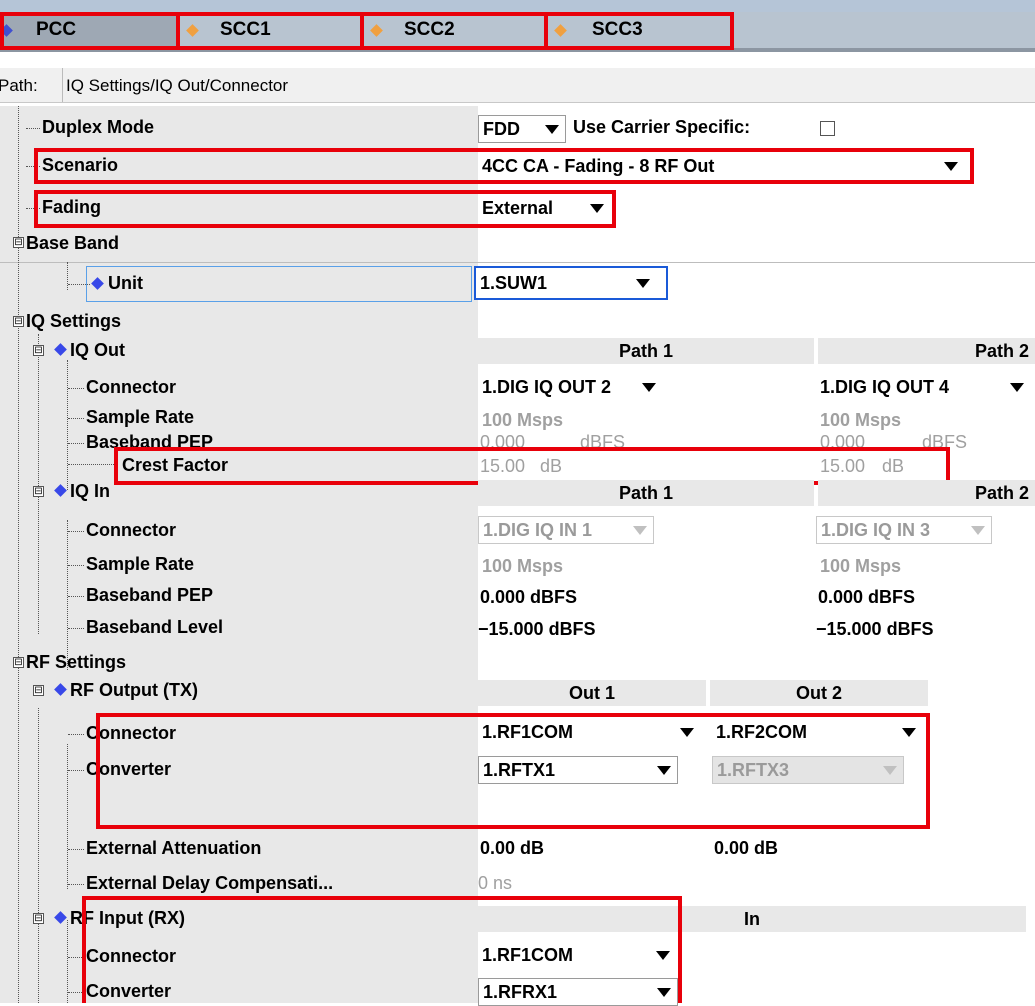 The width and height of the screenshot is (1035, 1006). What do you see at coordinates (19, 85) in the screenshot?
I see `path-label: Path:` at bounding box center [19, 85].